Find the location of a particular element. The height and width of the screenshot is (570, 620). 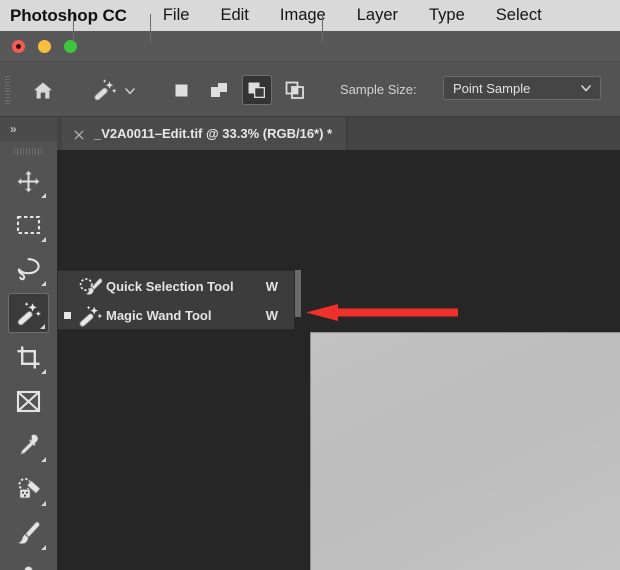

sidebar-item-rectangular-marquee-tool is located at coordinates (28, 225).